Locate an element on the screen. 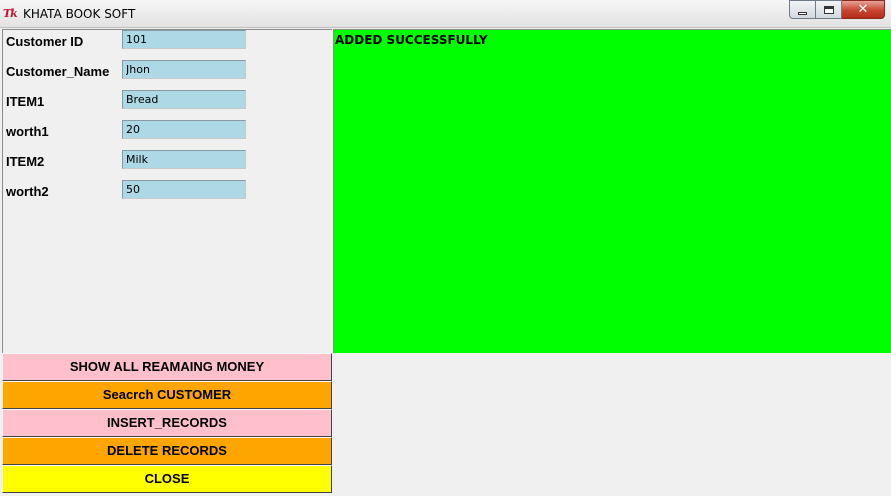 The width and height of the screenshot is (891, 496). minimize-button is located at coordinates (802, 9).